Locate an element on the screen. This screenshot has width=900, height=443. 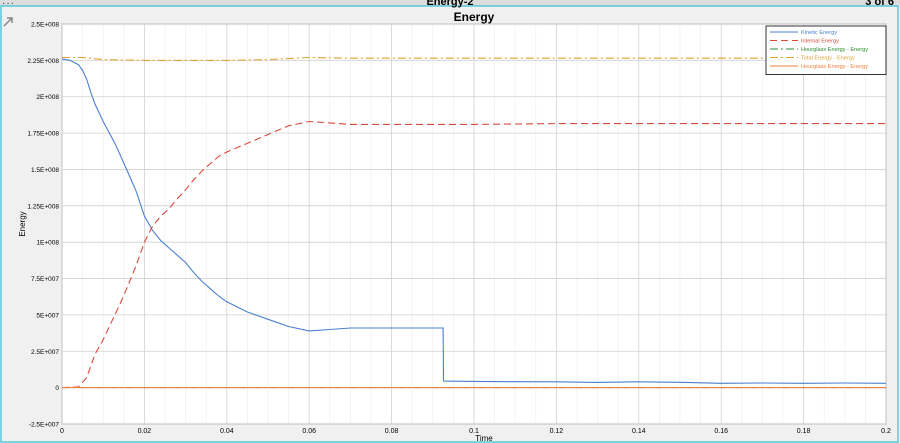
y-tick-label: 2E+008 is located at coordinates (47, 97).